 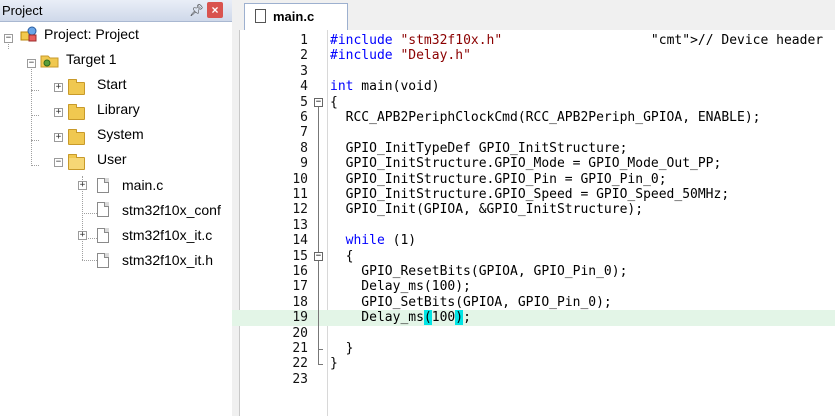 What do you see at coordinates (533, 55) in the screenshot?
I see `code-line: 2 #include "Delay.h"` at bounding box center [533, 55].